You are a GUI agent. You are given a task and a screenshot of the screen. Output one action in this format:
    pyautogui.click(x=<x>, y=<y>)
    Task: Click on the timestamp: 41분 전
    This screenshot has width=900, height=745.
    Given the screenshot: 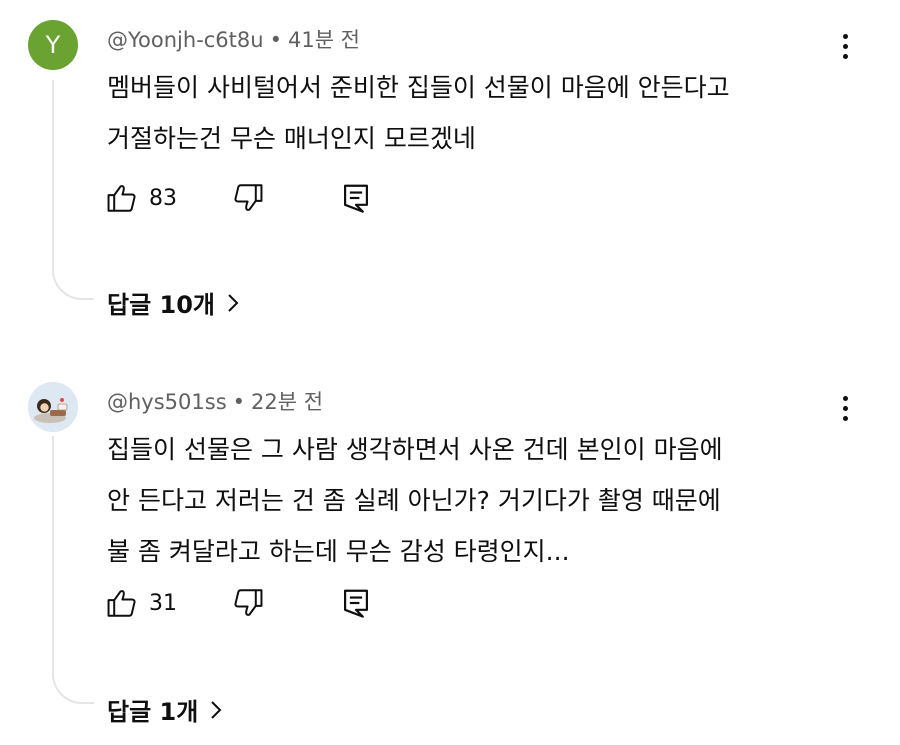 What is the action you would take?
    pyautogui.click(x=324, y=40)
    